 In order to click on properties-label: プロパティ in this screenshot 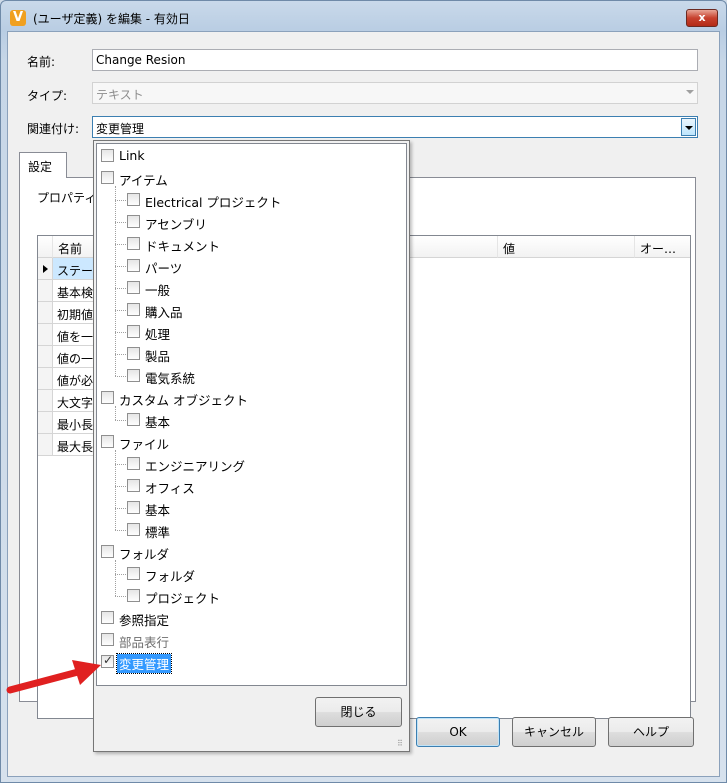, I will do `click(67, 198)`.